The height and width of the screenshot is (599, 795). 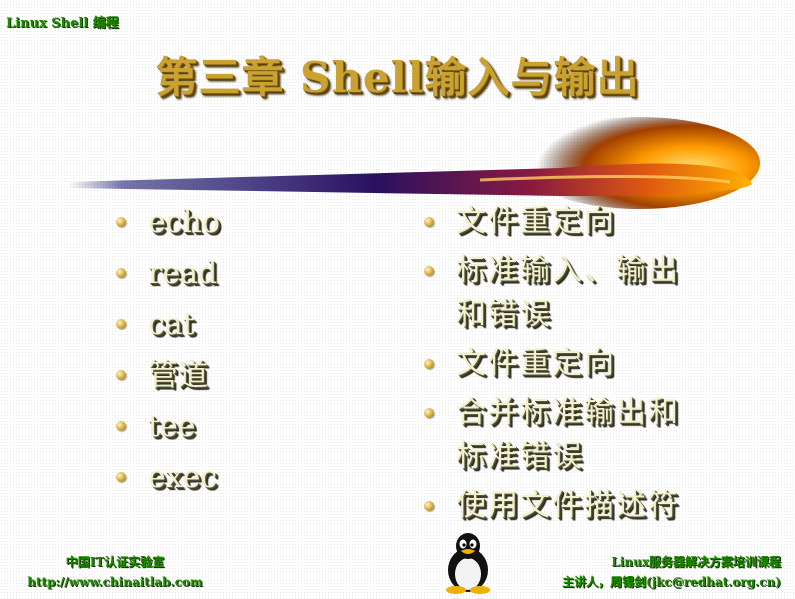 I want to click on slide-title: 第三章 Shell输入与输出, so click(x=397, y=77).